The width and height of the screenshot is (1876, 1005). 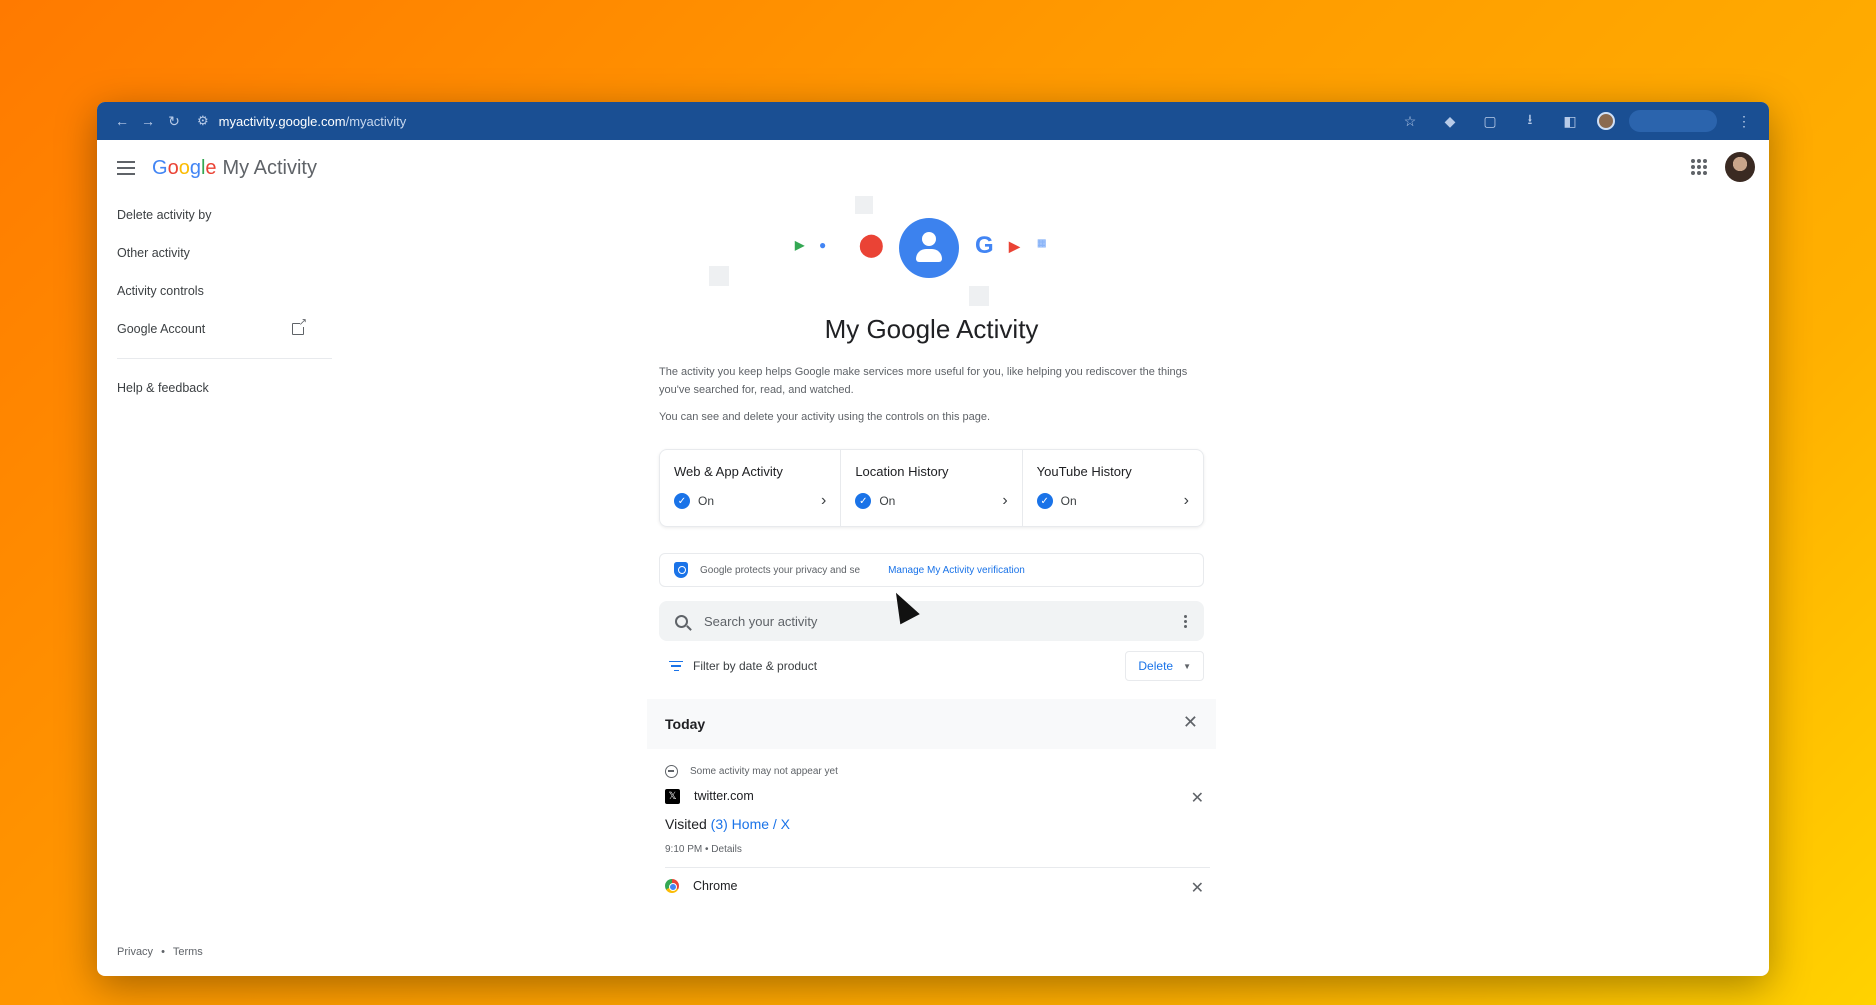 I want to click on sidebar-item-help-feedback: Help & feedback, so click(x=217, y=388).